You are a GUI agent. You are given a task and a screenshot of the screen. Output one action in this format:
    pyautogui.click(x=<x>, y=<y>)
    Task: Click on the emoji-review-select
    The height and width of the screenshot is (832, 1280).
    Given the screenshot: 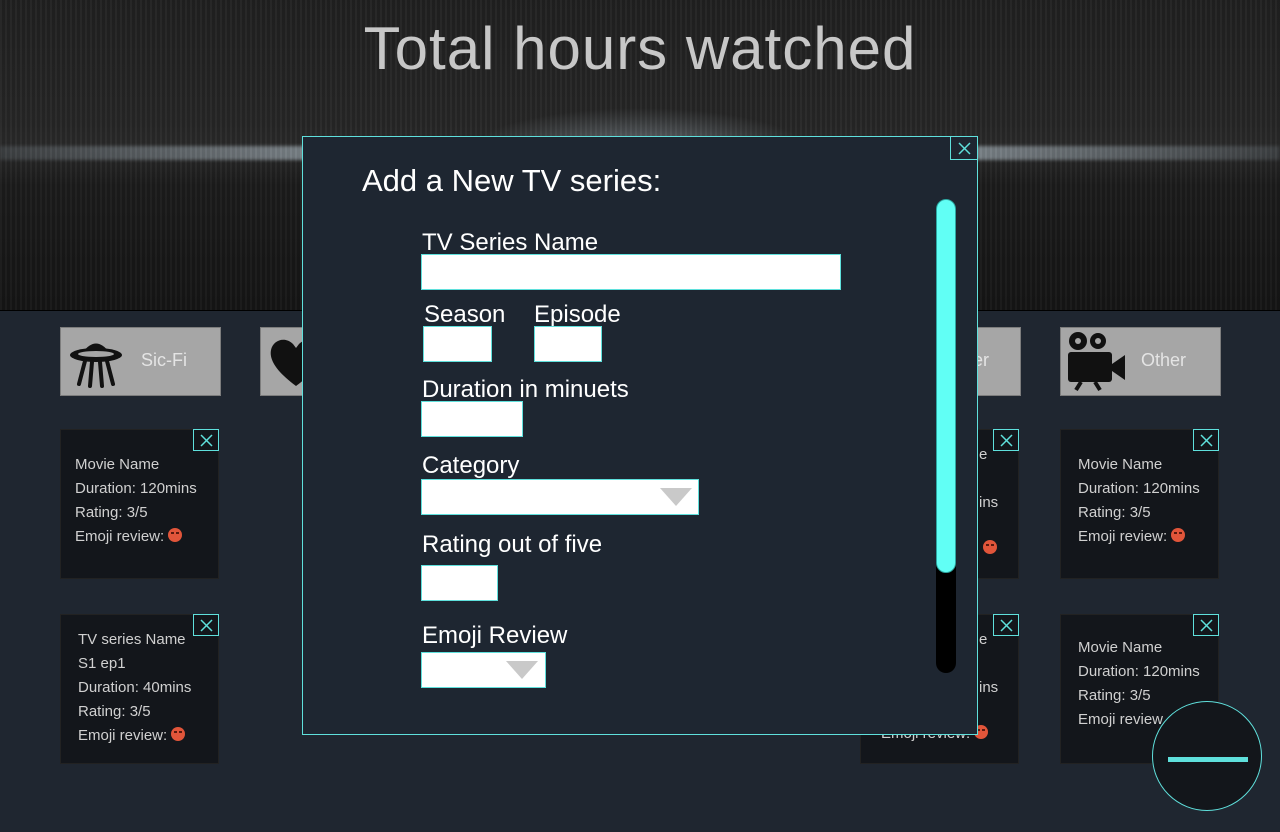 What is the action you would take?
    pyautogui.click(x=483, y=670)
    